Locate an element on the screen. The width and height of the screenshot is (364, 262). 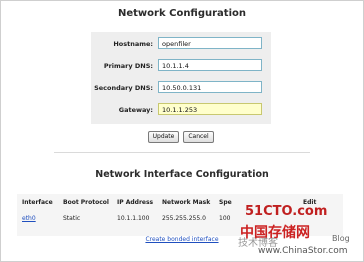
hostname-row: Hostname: openfiler is located at coordinates (181, 45).